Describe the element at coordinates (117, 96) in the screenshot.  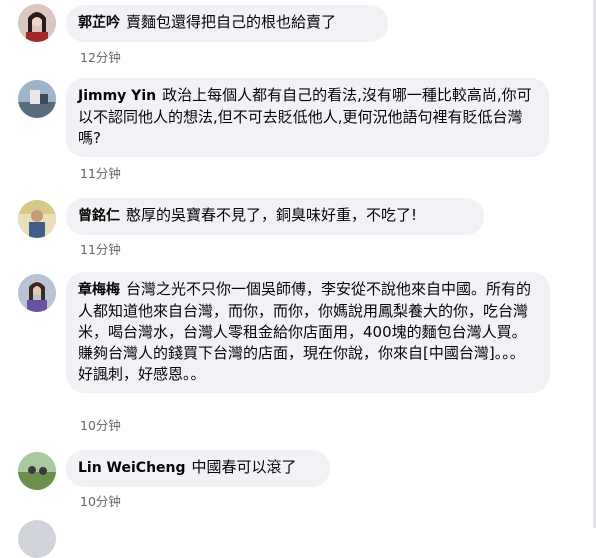
I see `comment-author: Jimmy Yin` at that location.